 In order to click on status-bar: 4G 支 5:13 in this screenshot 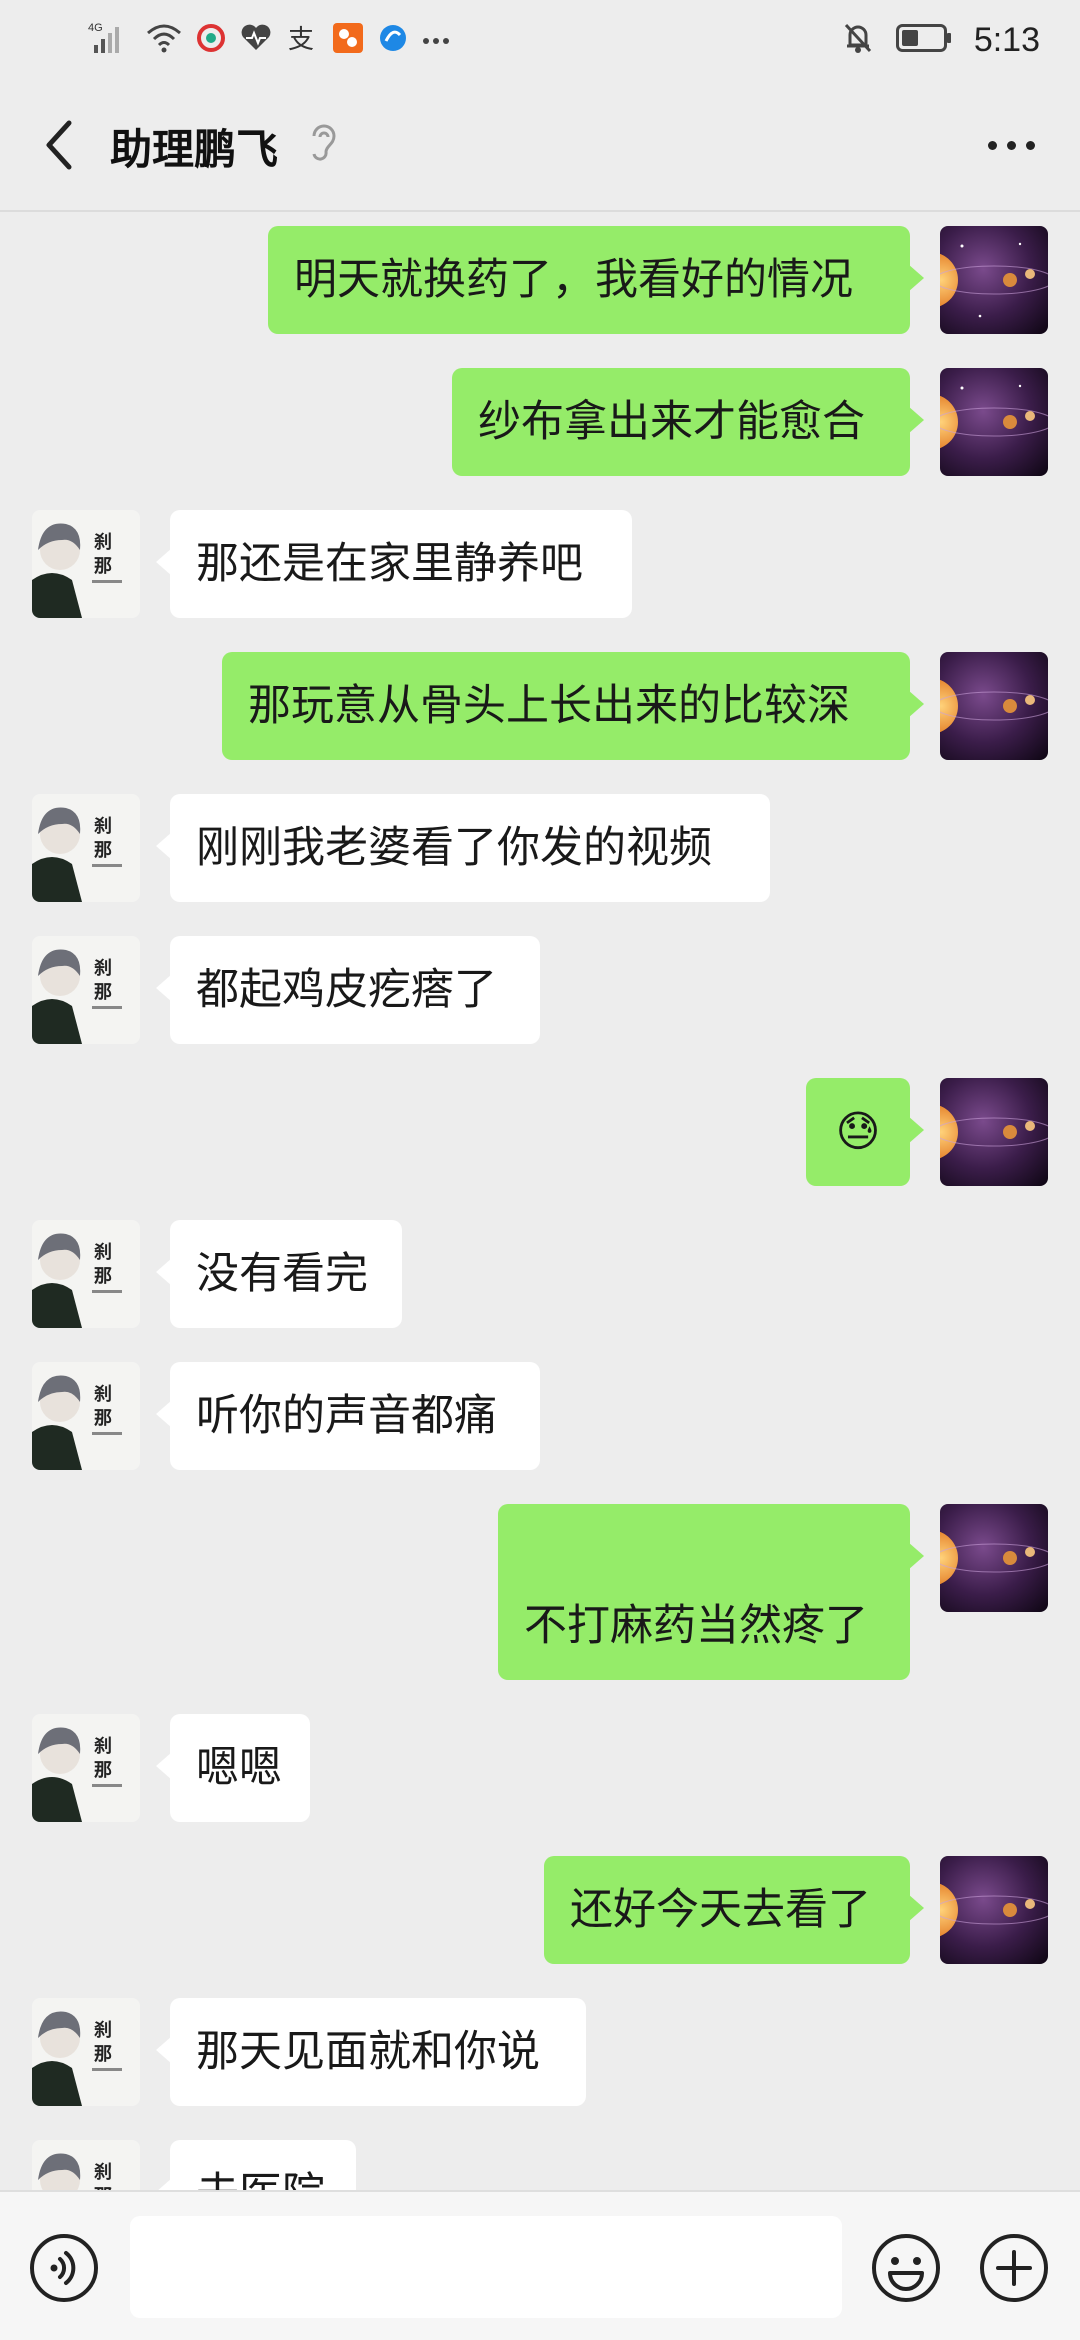, I will do `click(540, 40)`.